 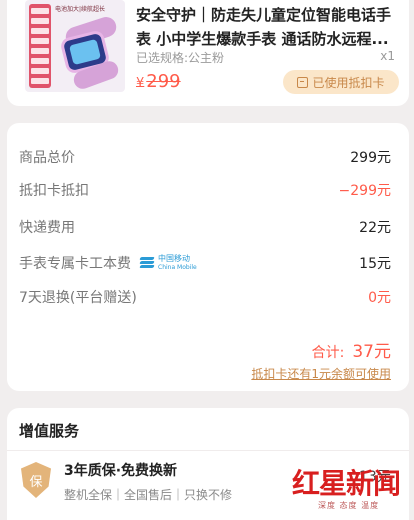 I want to click on voucher-card-icon, so click(x=303, y=82).